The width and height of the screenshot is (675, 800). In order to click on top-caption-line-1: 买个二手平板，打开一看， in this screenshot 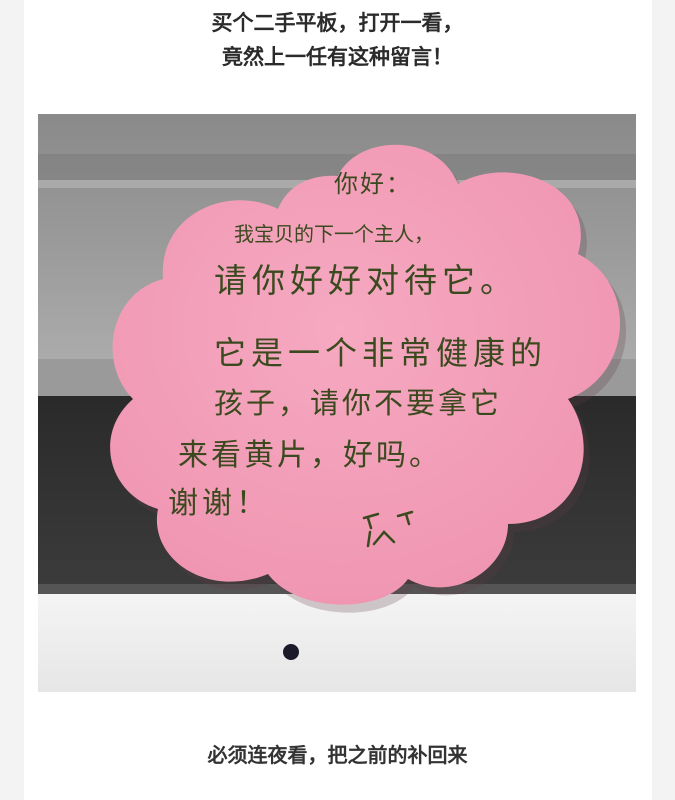, I will do `click(337, 23)`.